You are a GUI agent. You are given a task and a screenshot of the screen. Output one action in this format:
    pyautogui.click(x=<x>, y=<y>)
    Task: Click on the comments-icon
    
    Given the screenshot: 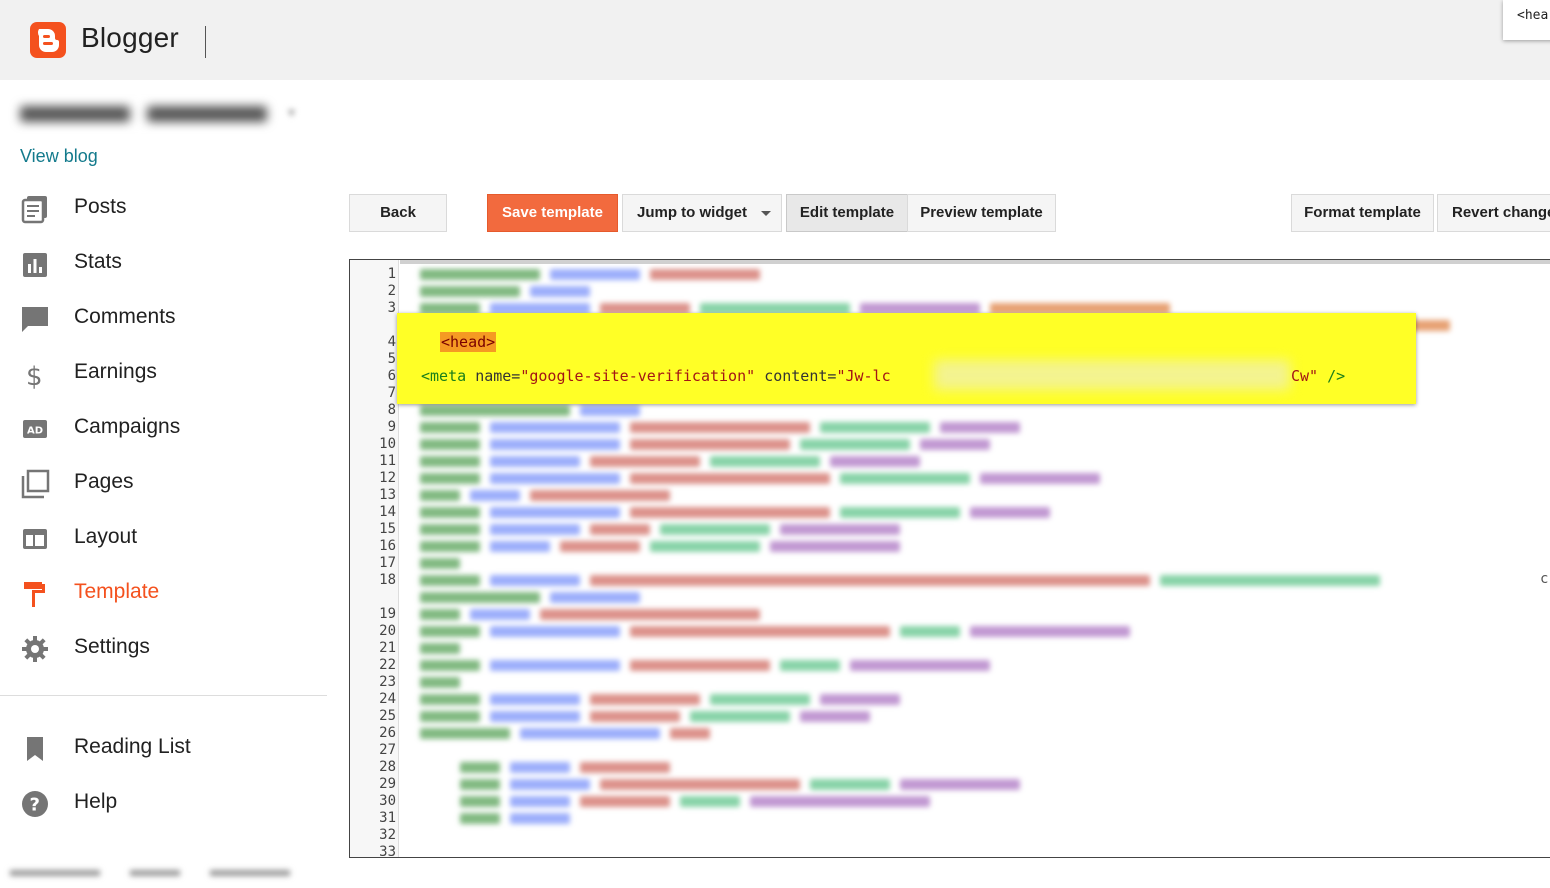 What is the action you would take?
    pyautogui.click(x=35, y=319)
    